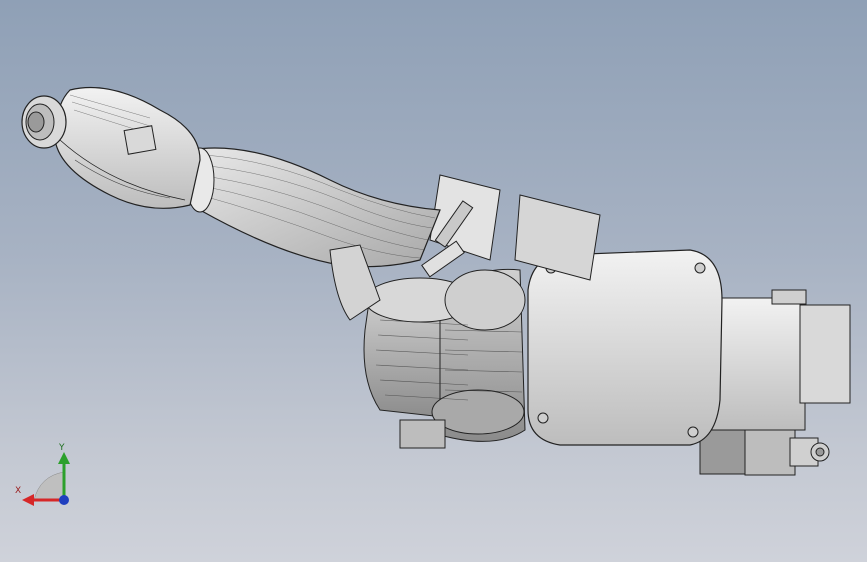  I want to click on y-axis-label: Y, so click(62, 448).